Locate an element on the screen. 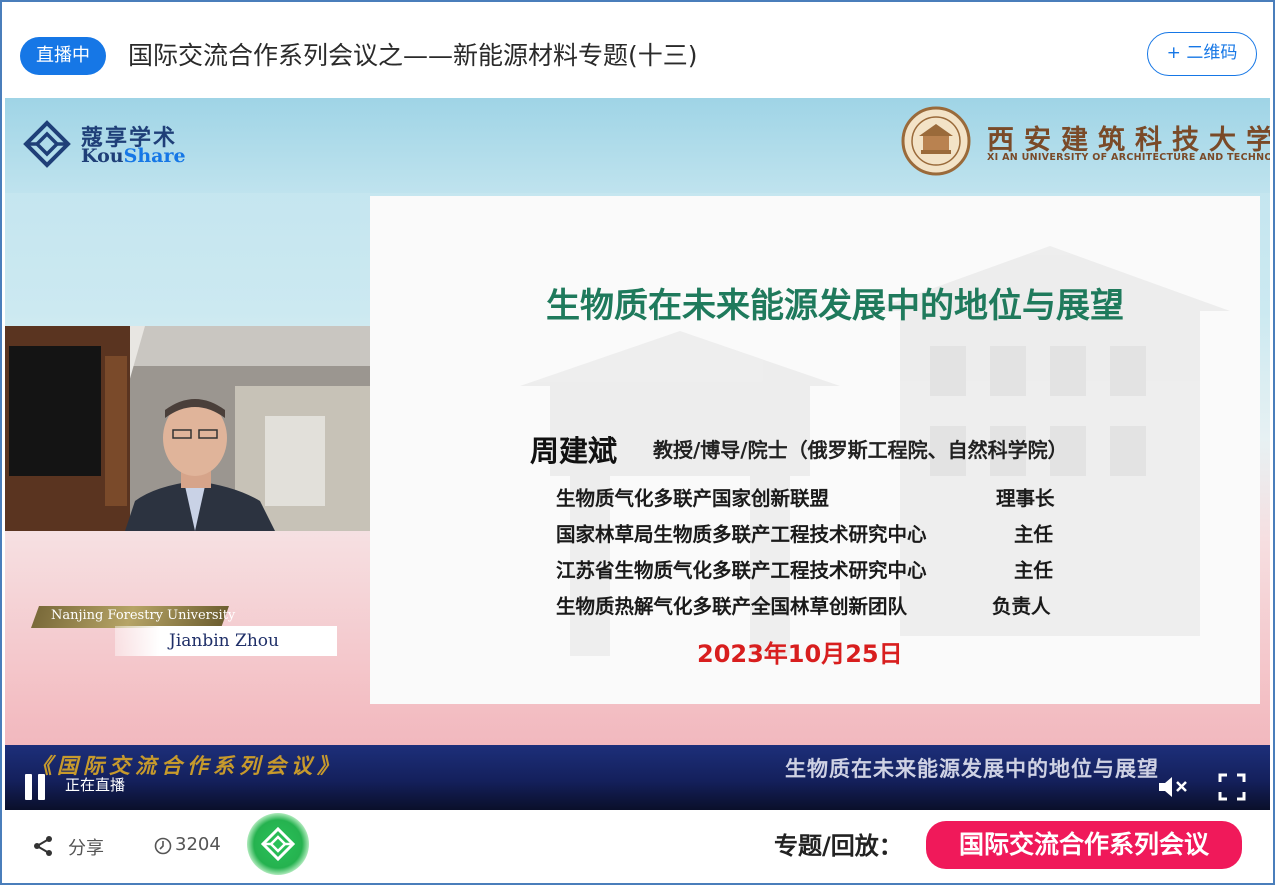 Image resolution: width=1275 pixels, height=885 pixels. affiliation-row: 生物质气化多联产国家创新联盟 理事长 is located at coordinates (826, 500).